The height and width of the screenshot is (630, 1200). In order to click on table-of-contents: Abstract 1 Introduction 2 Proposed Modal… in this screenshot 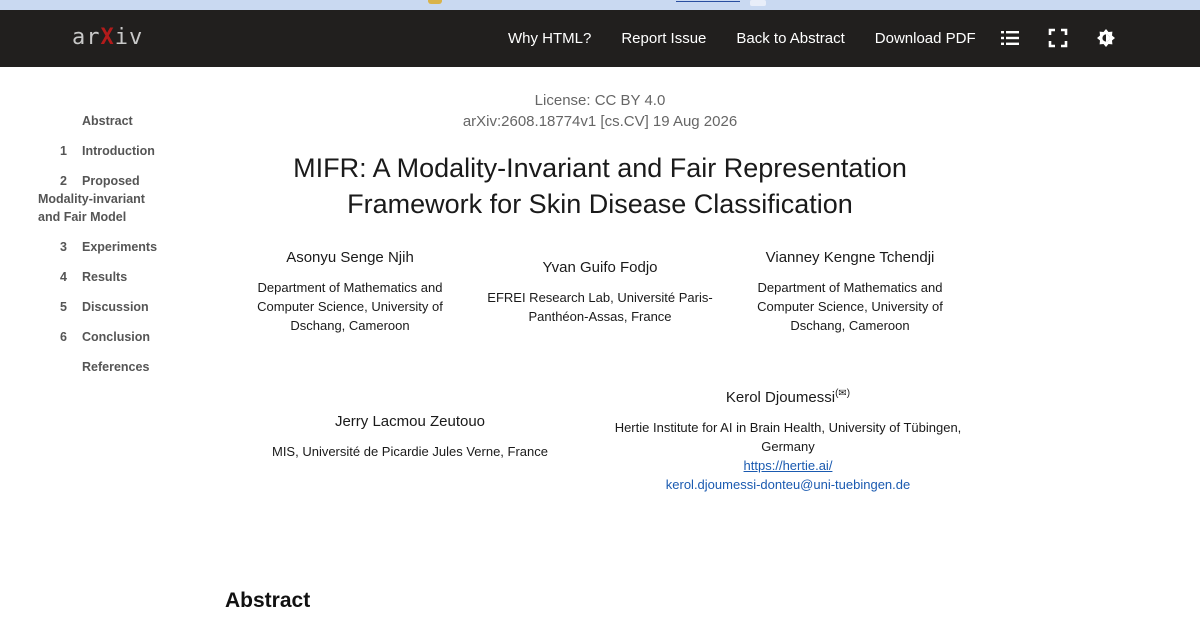, I will do `click(124, 250)`.